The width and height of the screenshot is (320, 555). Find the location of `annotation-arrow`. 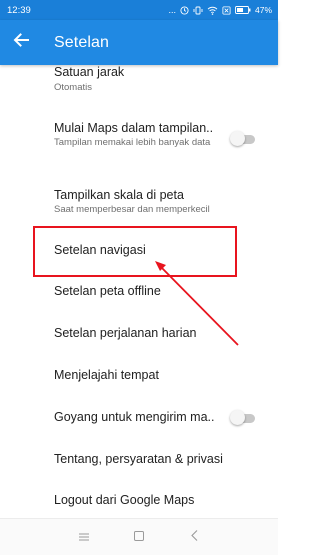

annotation-arrow is located at coordinates (197, 303).